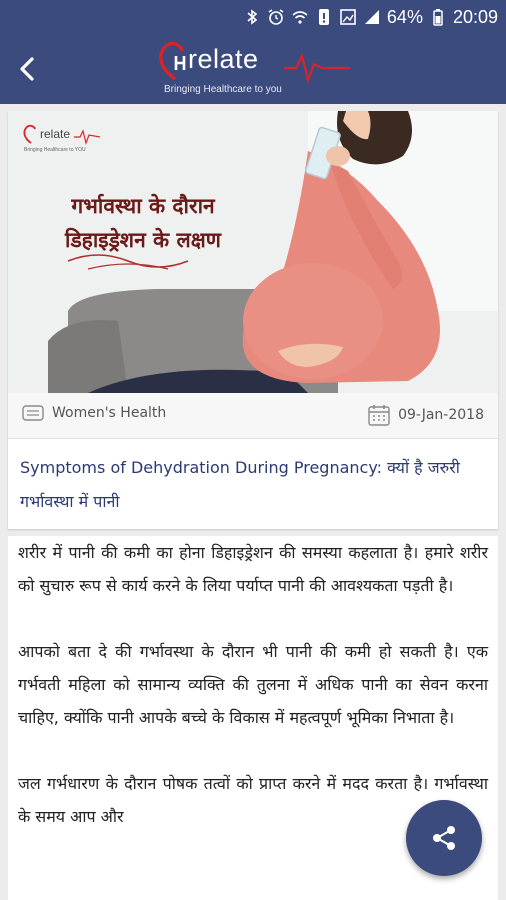  Describe the element at coordinates (300, 17) in the screenshot. I see `wifi-icon` at that location.